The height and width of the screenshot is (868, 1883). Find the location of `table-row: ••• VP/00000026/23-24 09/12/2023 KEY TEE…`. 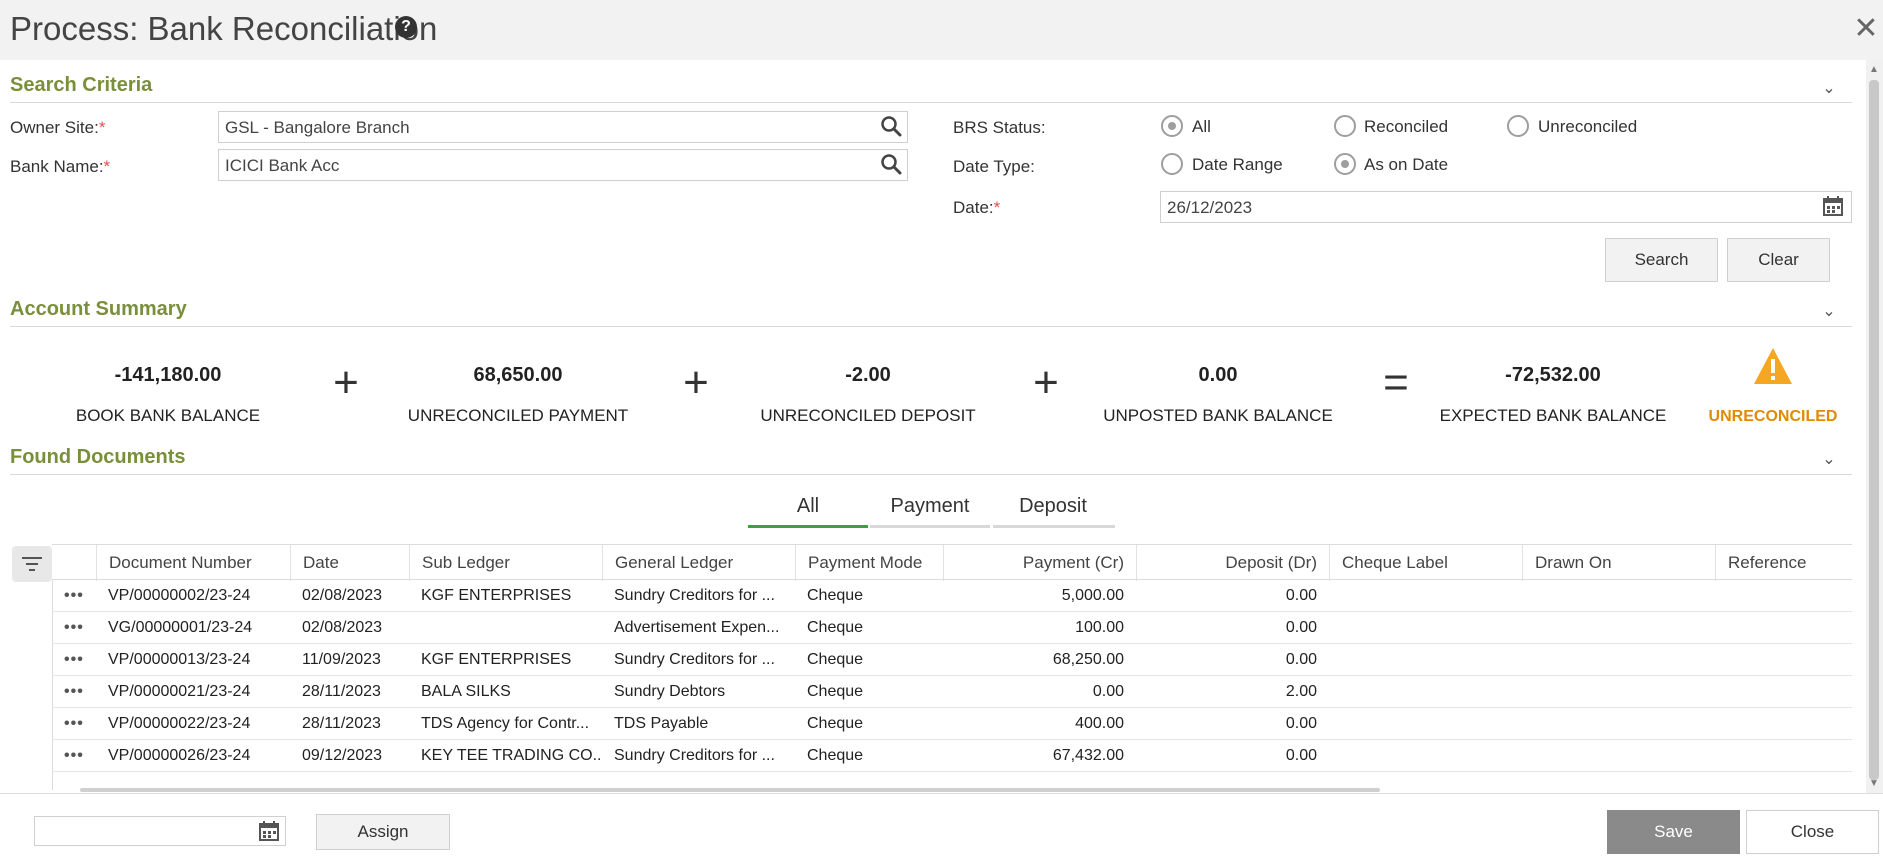

table-row: ••• VP/00000026/23-24 09/12/2023 KEY TEE… is located at coordinates (952, 756).